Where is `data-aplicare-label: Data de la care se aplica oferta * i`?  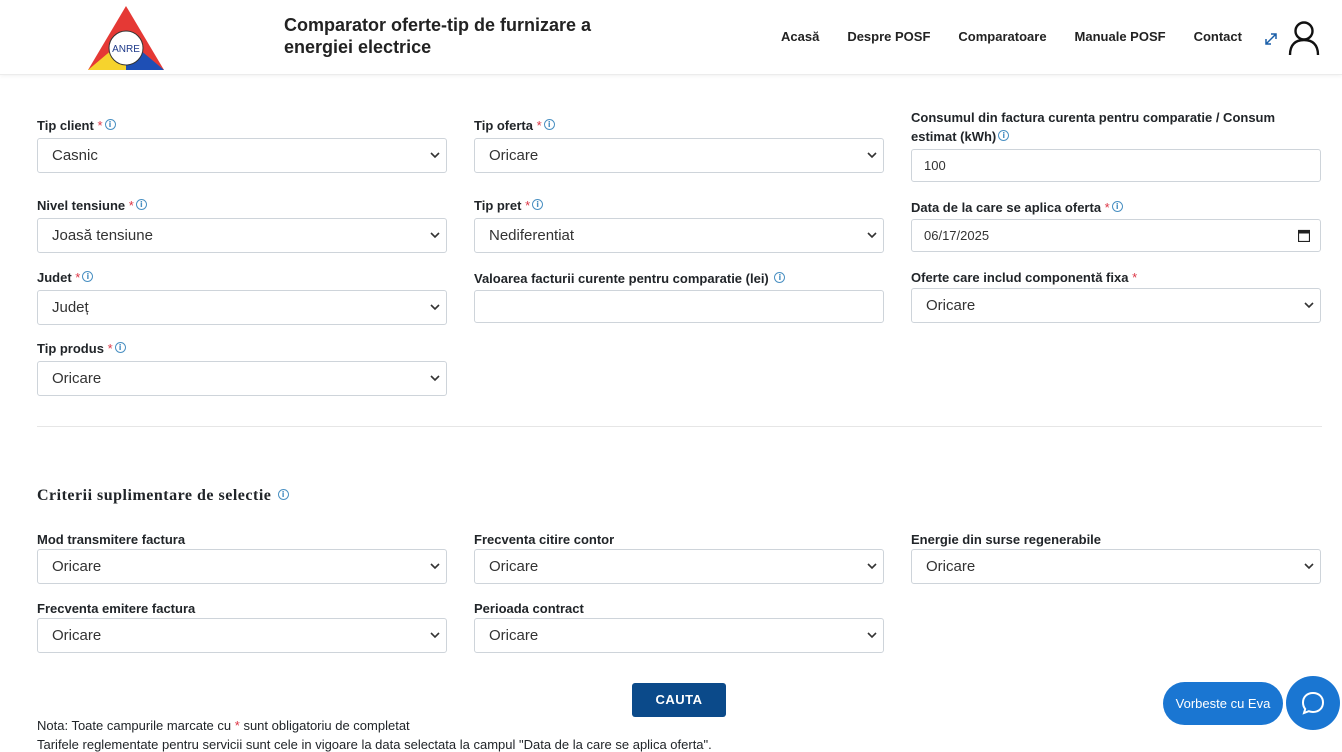 data-aplicare-label: Data de la care se aplica oferta * i is located at coordinates (1017, 207).